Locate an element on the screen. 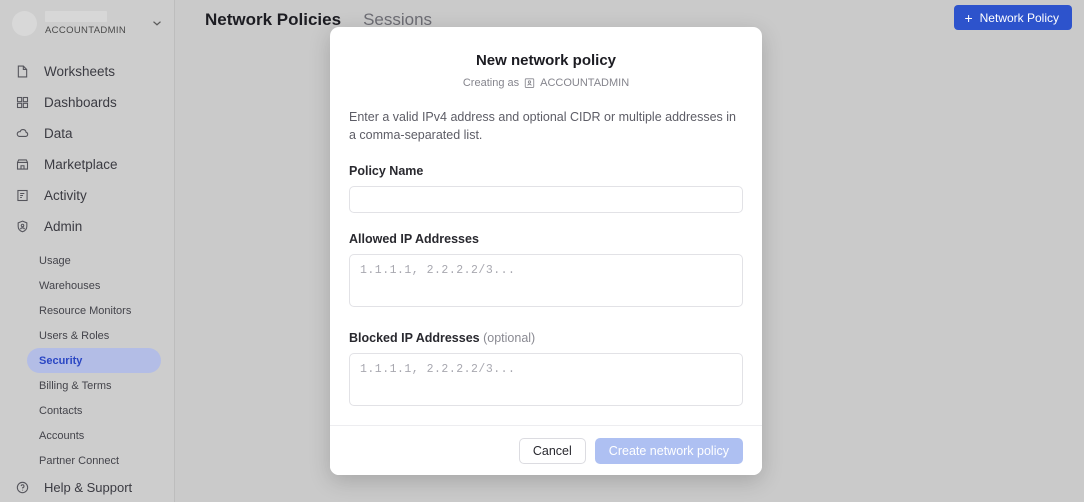 This screenshot has width=1084, height=502. sidebar-subitem-usage: Usage is located at coordinates (94, 260).